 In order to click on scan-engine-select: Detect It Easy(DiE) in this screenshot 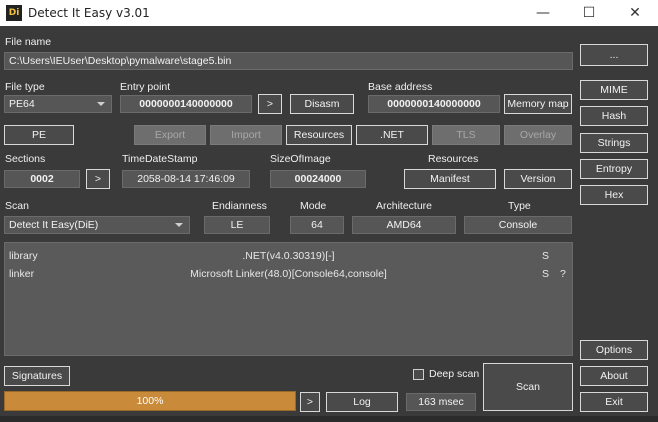, I will do `click(97, 225)`.